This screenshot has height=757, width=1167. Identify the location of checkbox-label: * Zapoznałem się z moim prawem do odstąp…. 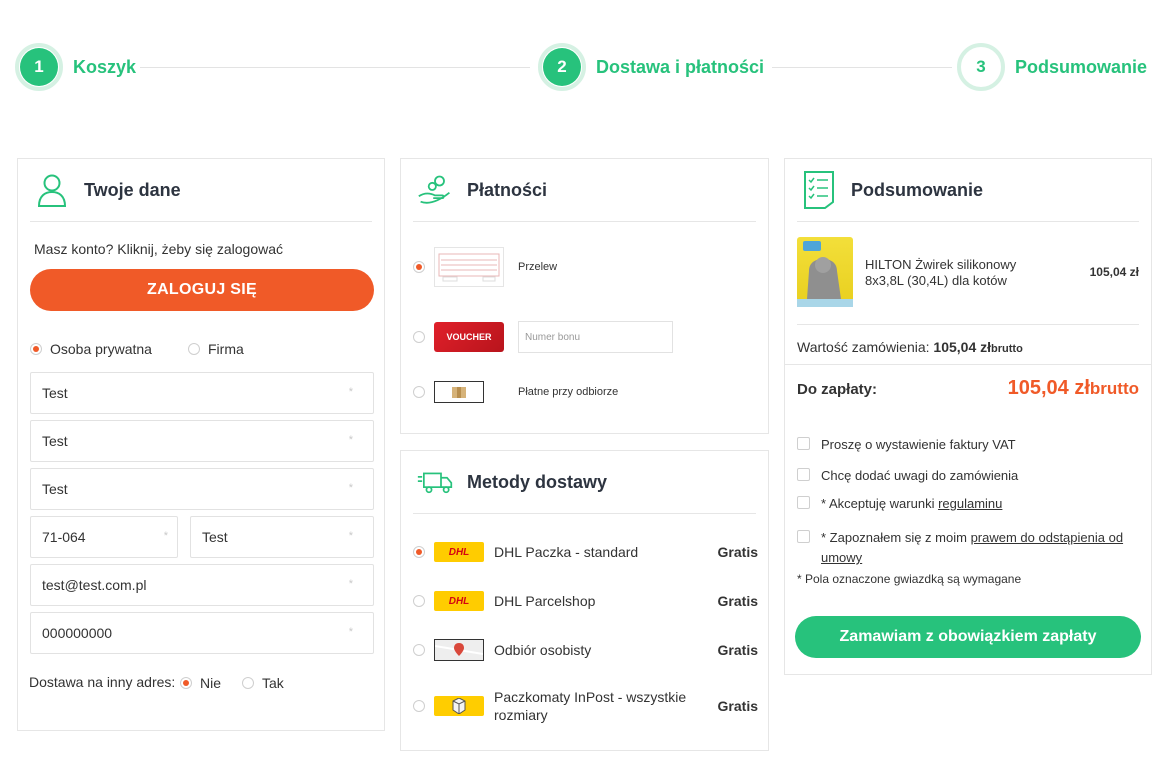
(979, 548).